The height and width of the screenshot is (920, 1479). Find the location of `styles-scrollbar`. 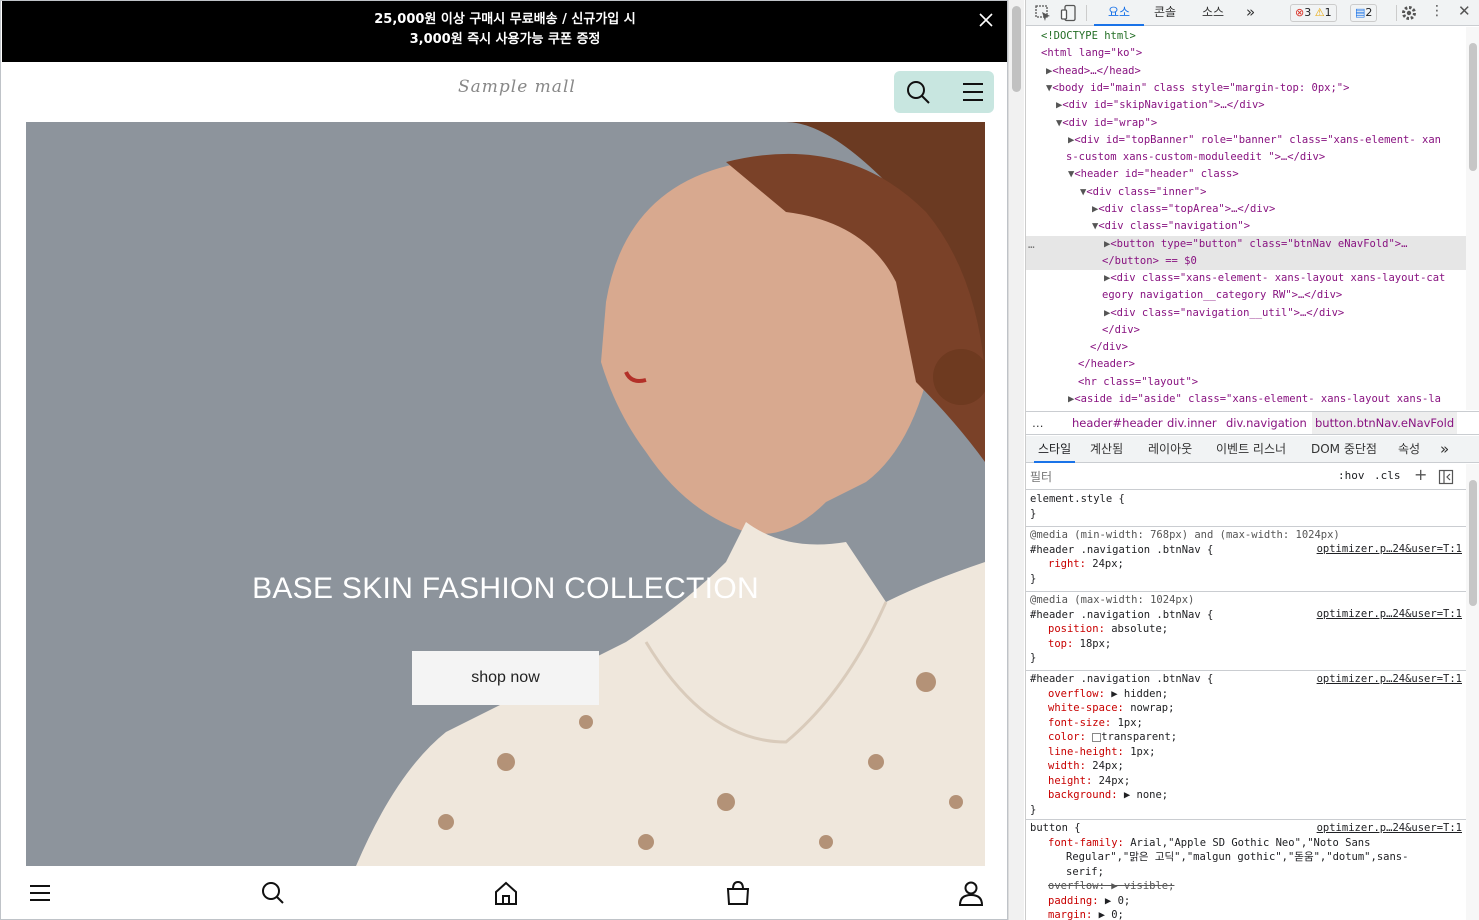

styles-scrollbar is located at coordinates (1472, 692).